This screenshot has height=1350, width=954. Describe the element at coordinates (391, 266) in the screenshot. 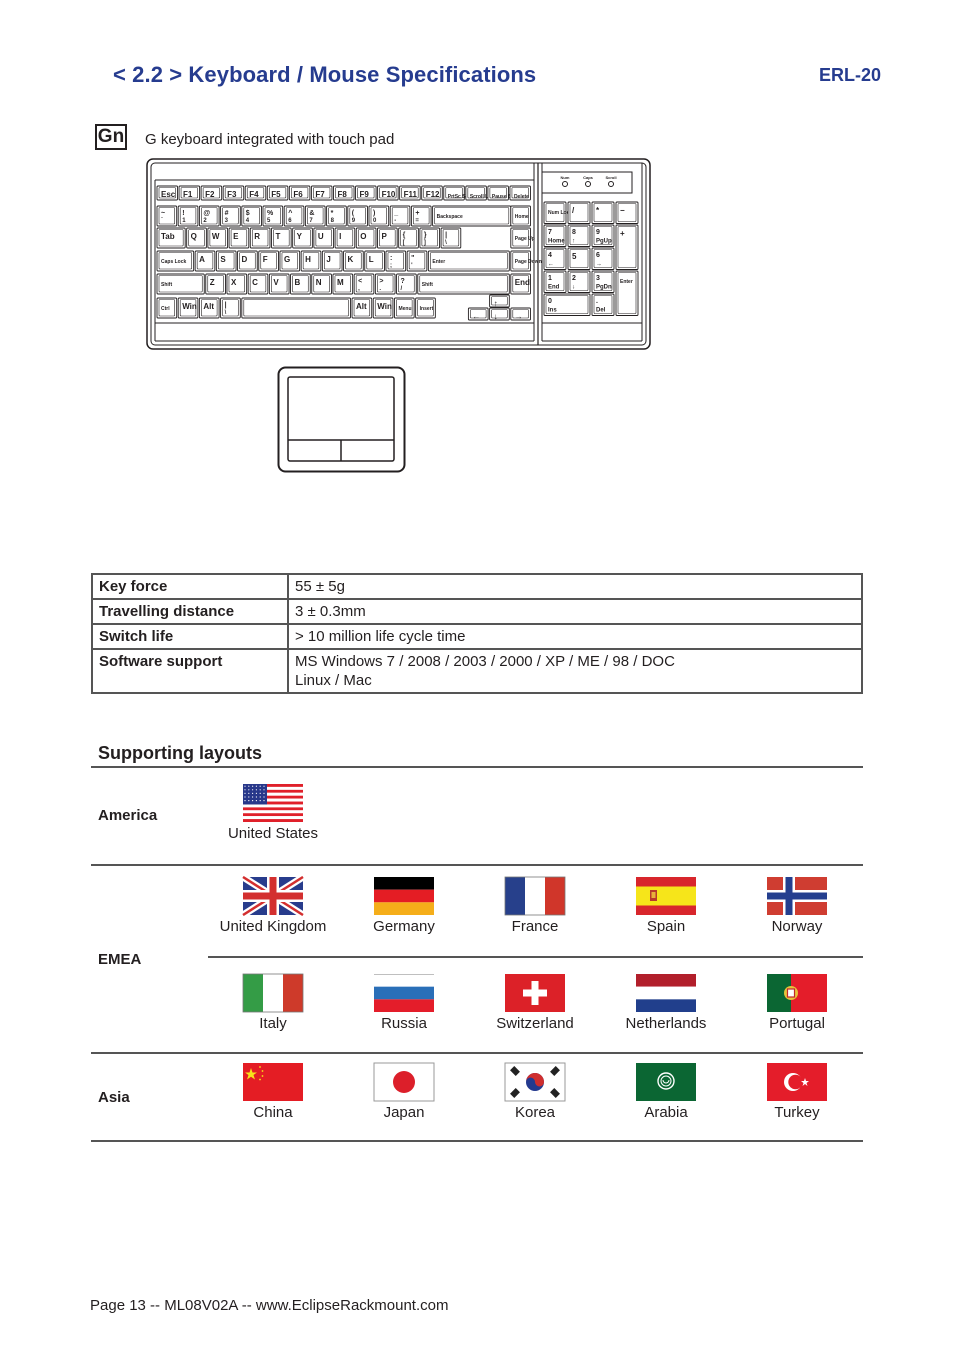

I see `key-label: ;` at that location.